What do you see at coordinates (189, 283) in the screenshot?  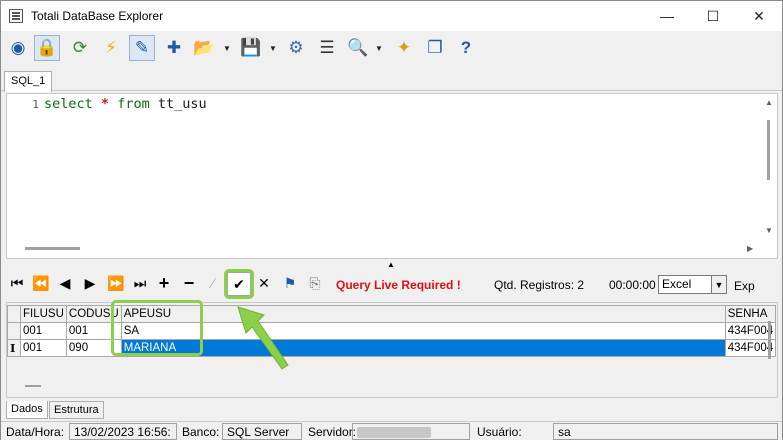 I see `delete-record-button: −` at bounding box center [189, 283].